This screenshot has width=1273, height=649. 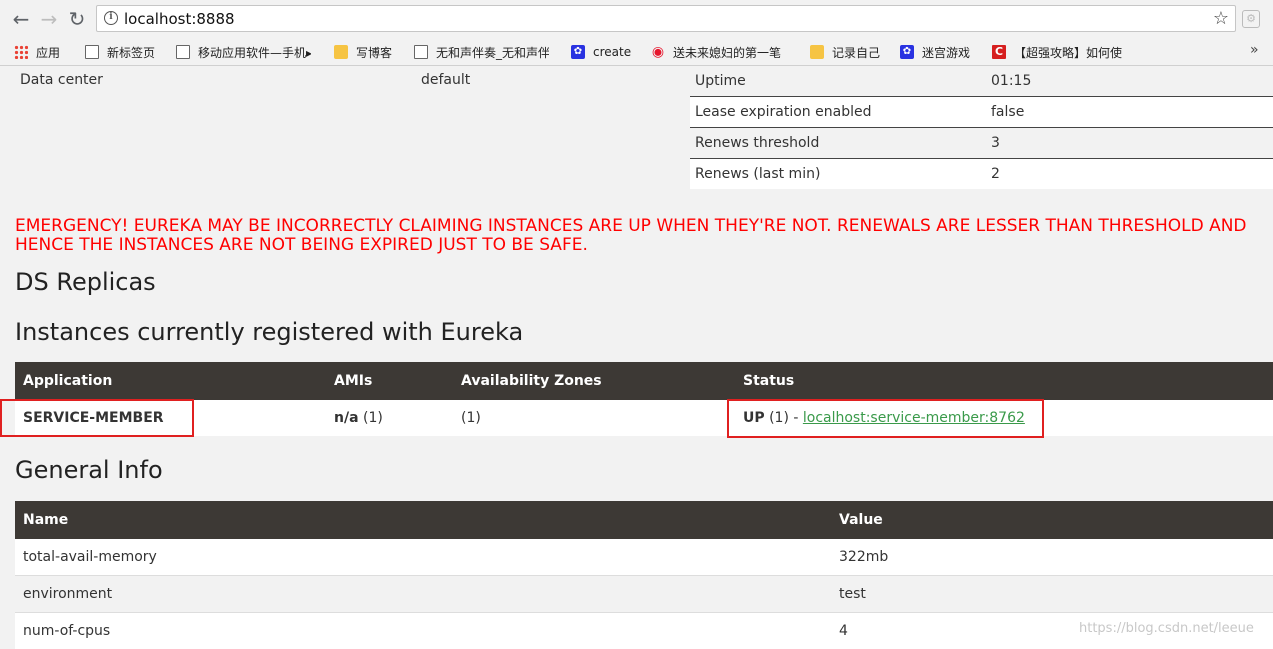 I want to click on bookmark-label: 迷宫游戏, so click(x=946, y=52).